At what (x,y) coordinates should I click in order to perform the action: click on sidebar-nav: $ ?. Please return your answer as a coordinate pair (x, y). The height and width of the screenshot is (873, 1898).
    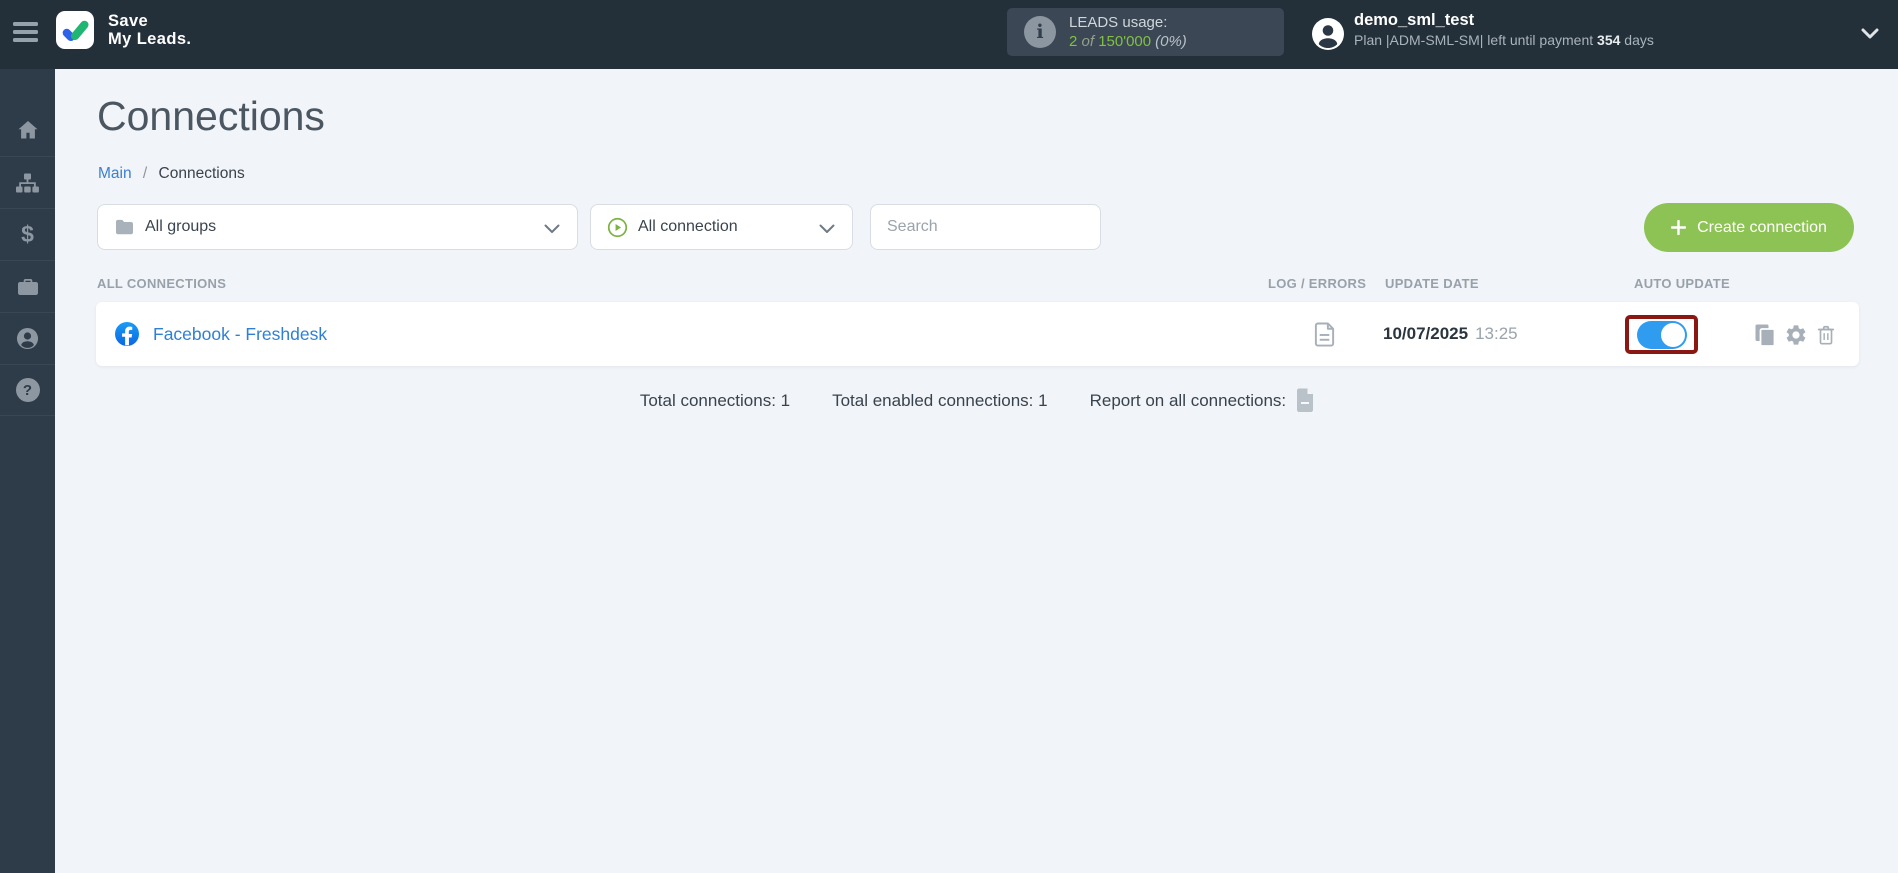
    Looking at the image, I should click on (27, 471).